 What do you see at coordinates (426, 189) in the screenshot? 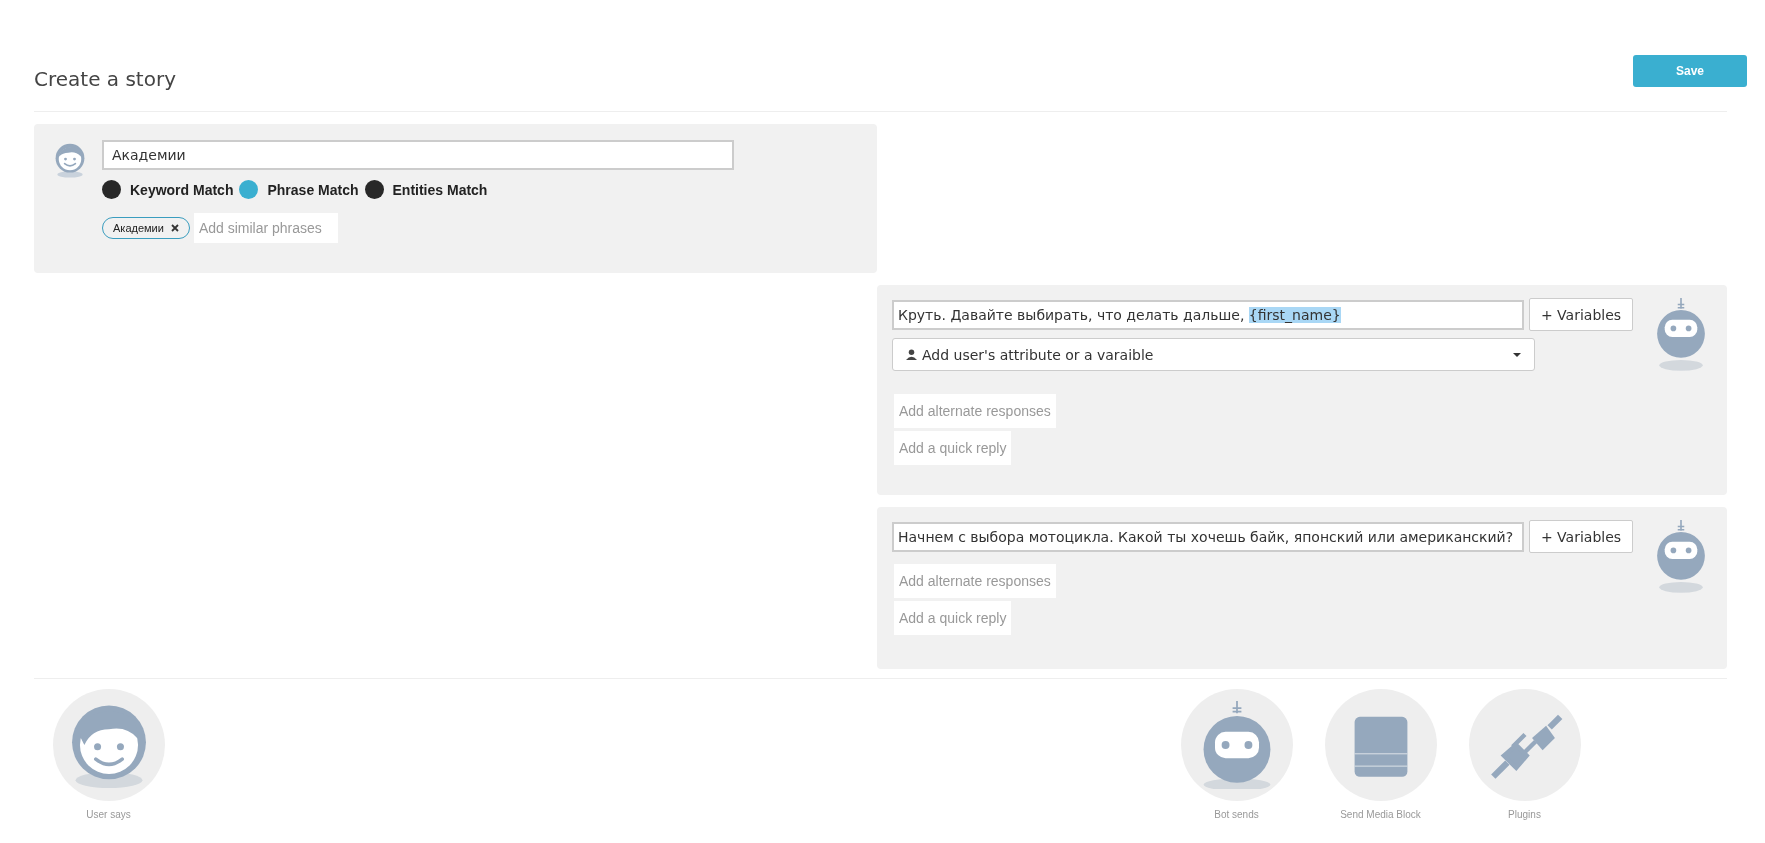
I see `match-option: Entities Match` at bounding box center [426, 189].